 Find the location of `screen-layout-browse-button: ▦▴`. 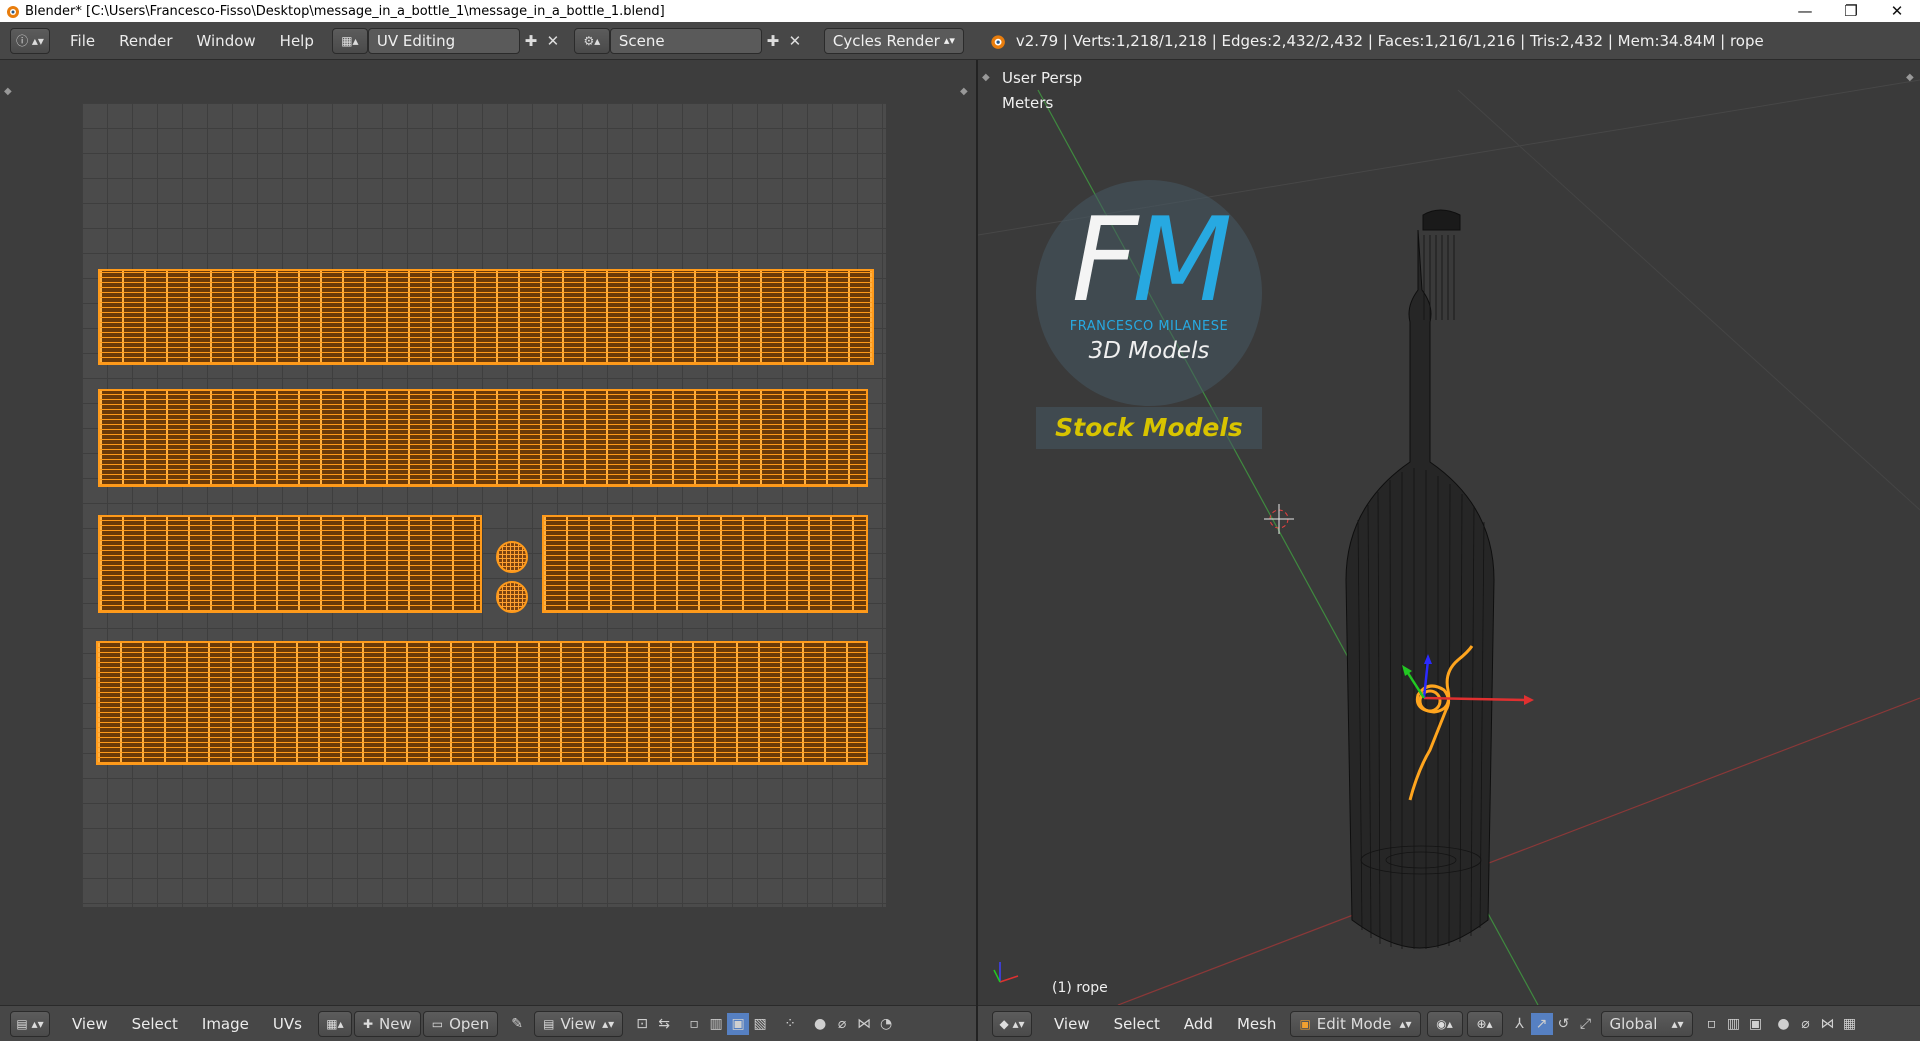

screen-layout-browse-button: ▦▴ is located at coordinates (349, 40).